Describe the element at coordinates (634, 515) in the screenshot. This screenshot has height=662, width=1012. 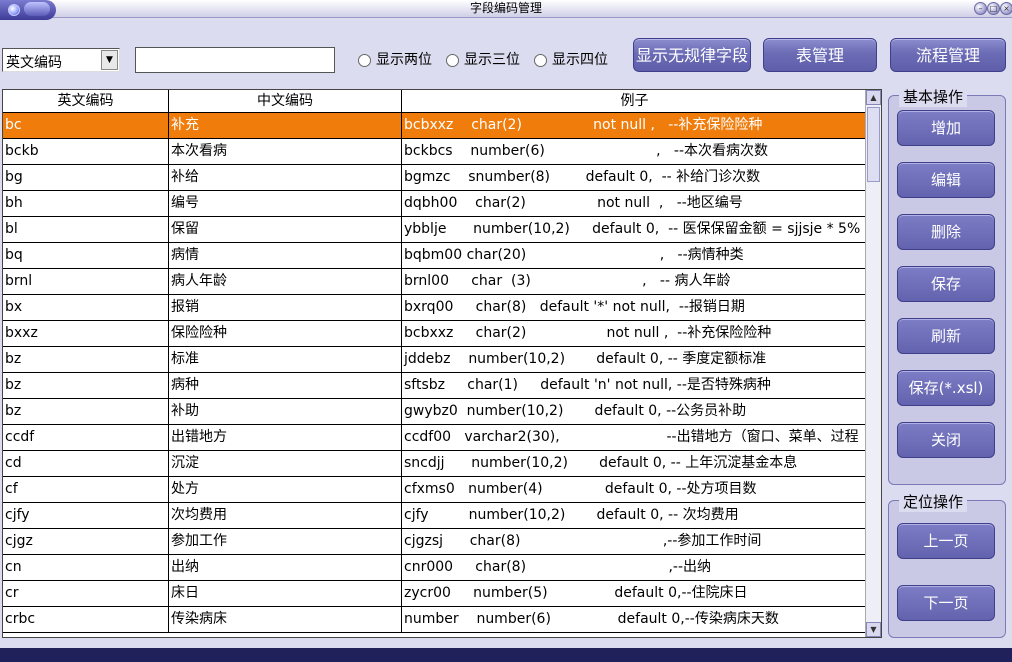
I see `example-cell: cjfy number(10,2) default 0, -- 次均费用` at that location.